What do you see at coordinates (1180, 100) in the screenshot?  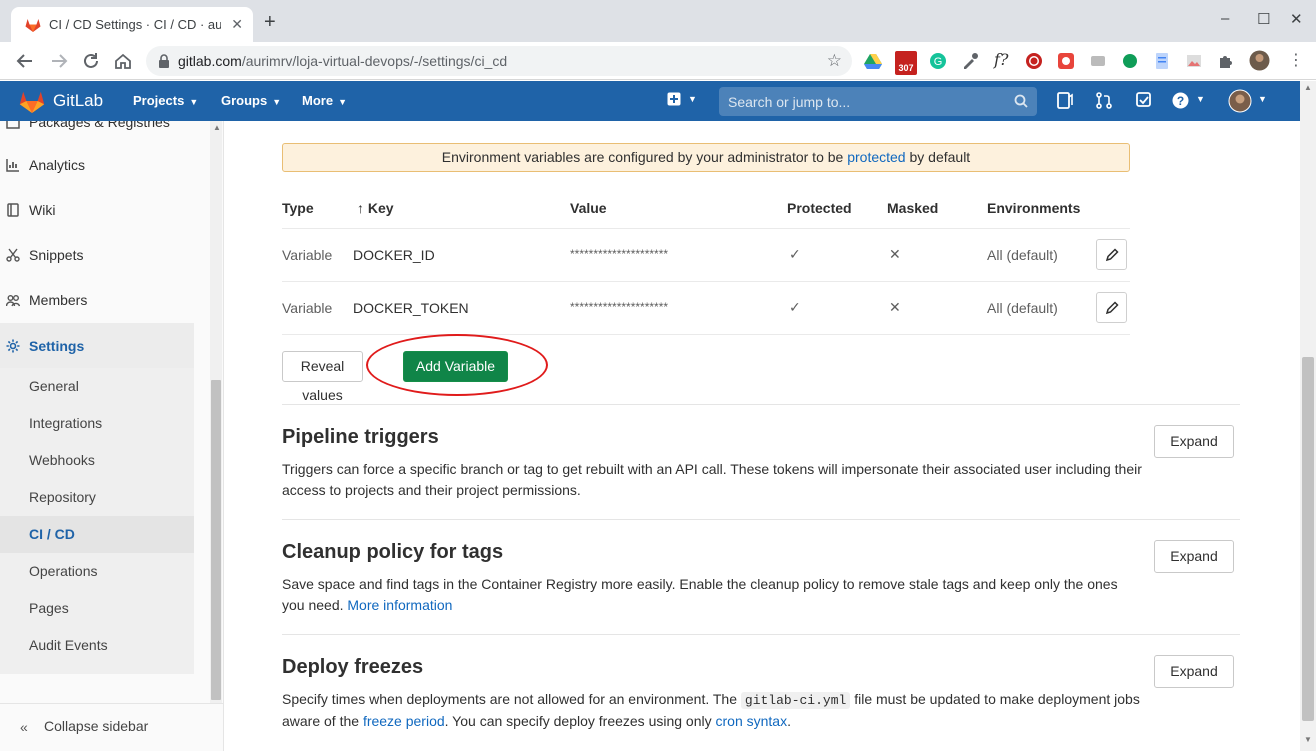 I see `help-icon: ?` at bounding box center [1180, 100].